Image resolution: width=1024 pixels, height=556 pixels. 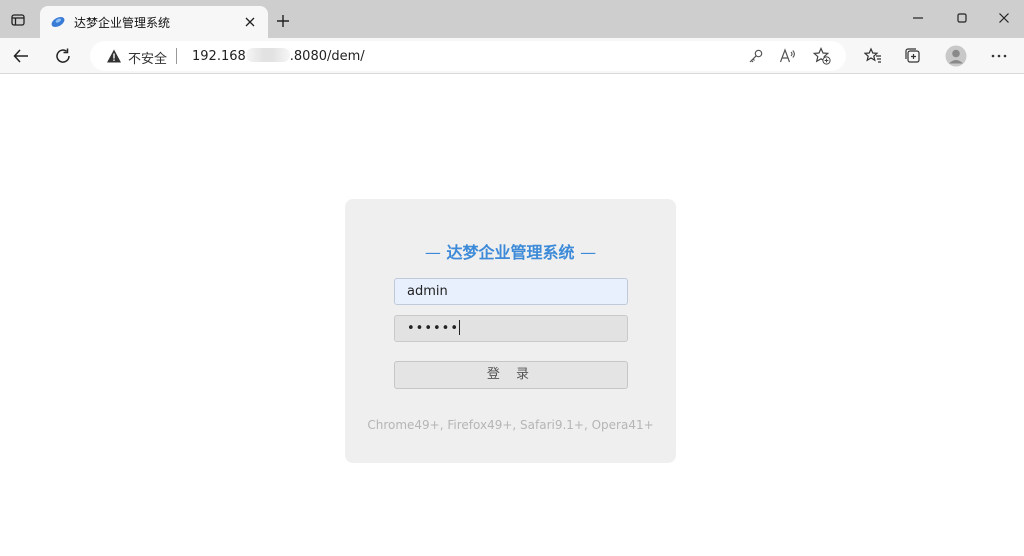 I want to click on tab-title: 达梦企业管理系统, so click(x=122, y=23).